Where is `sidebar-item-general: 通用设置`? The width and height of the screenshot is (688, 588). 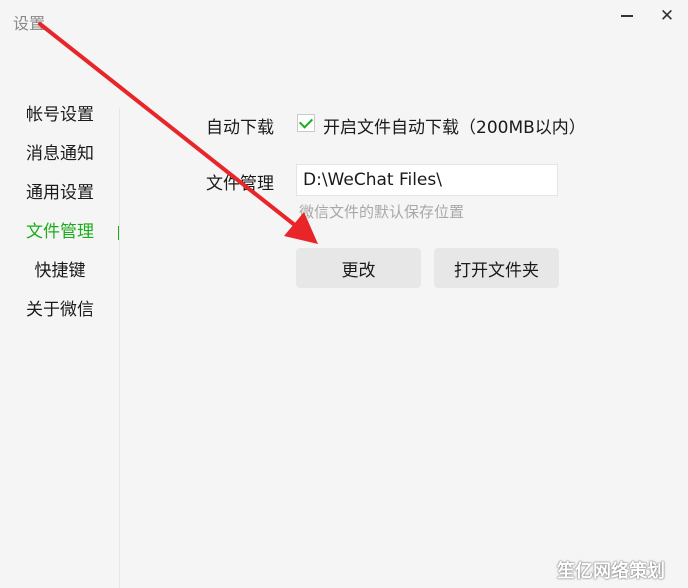
sidebar-item-general: 通用设置 is located at coordinates (60, 193).